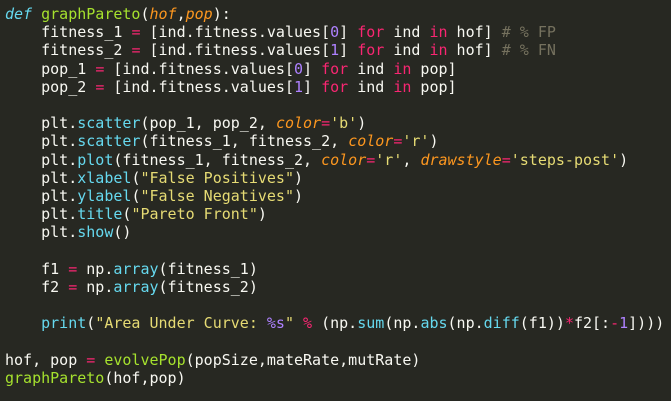 Image resolution: width=671 pixels, height=401 pixels. What do you see at coordinates (163, 14) in the screenshot?
I see `parameter-token: hof` at bounding box center [163, 14].